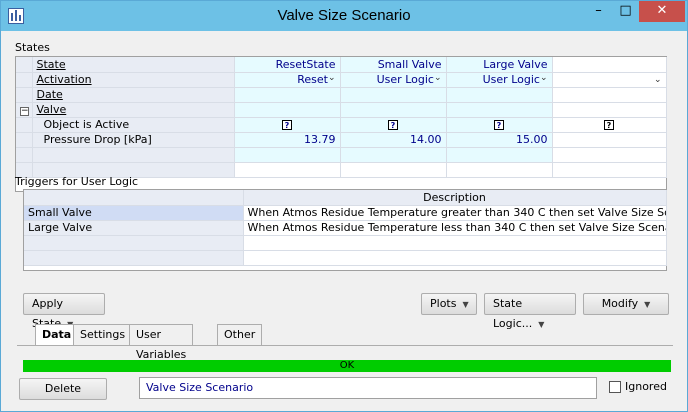 This screenshot has height=412, width=688. I want to click on row-label-object-active: Object is Active, so click(133, 125).